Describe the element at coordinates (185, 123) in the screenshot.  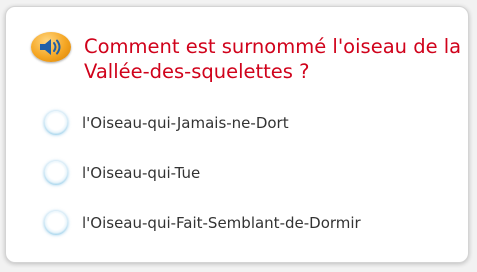
I see `answer-label: l'Oiseau-qui-Jamais-ne-Dort` at that location.